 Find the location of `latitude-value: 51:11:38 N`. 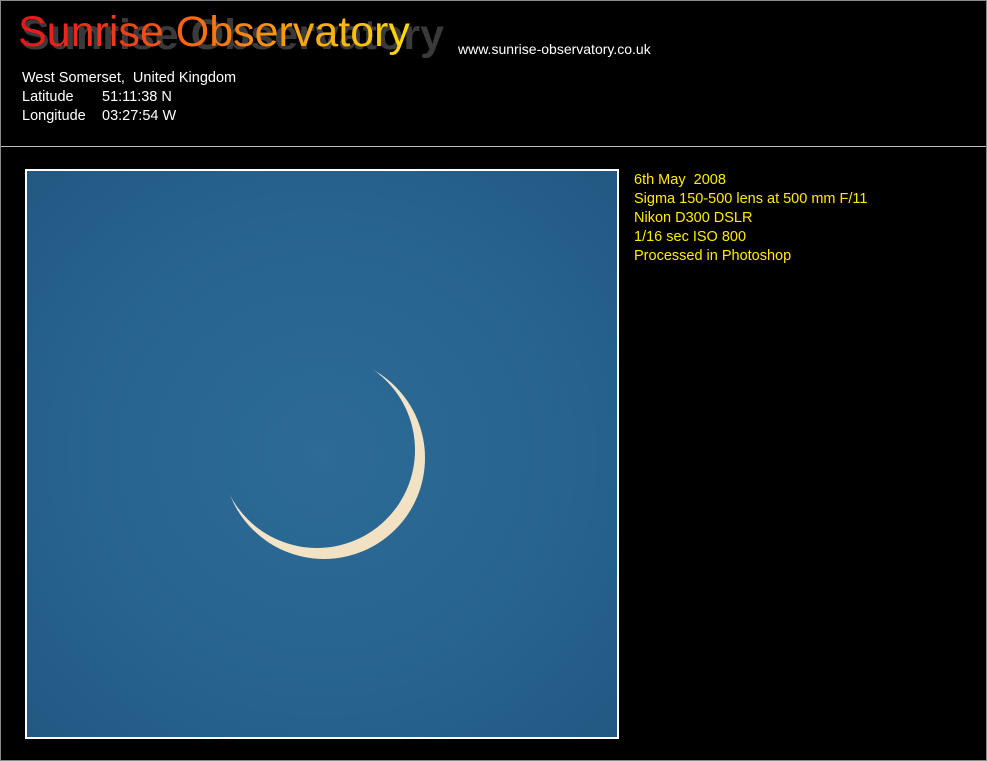

latitude-value: 51:11:38 N is located at coordinates (137, 97).